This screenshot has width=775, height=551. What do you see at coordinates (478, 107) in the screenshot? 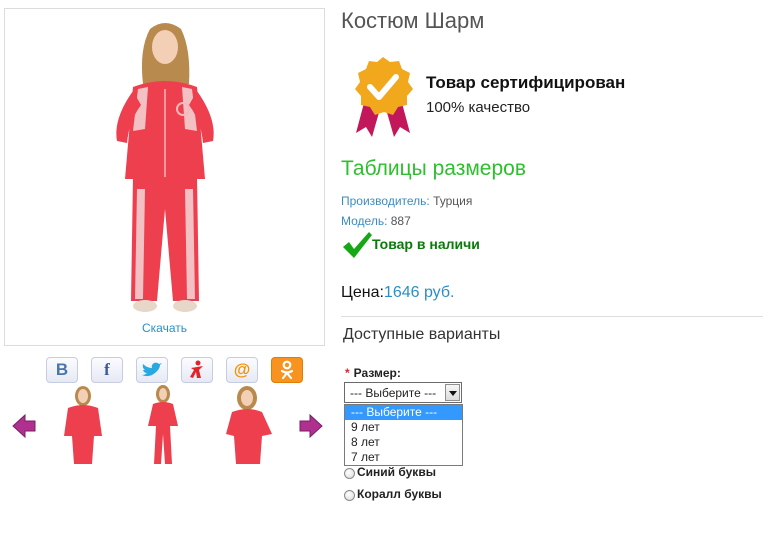
I see `certificate-subtitle: 100% качество` at bounding box center [478, 107].